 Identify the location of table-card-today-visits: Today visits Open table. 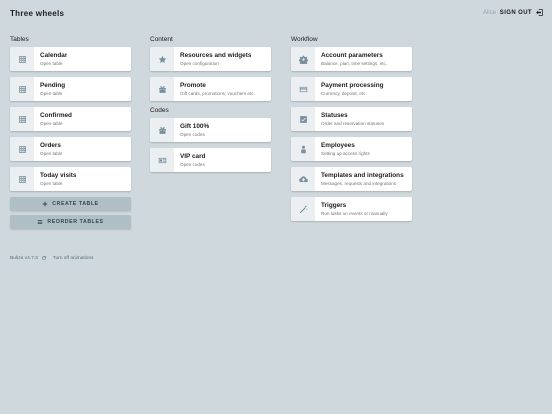
(70, 179).